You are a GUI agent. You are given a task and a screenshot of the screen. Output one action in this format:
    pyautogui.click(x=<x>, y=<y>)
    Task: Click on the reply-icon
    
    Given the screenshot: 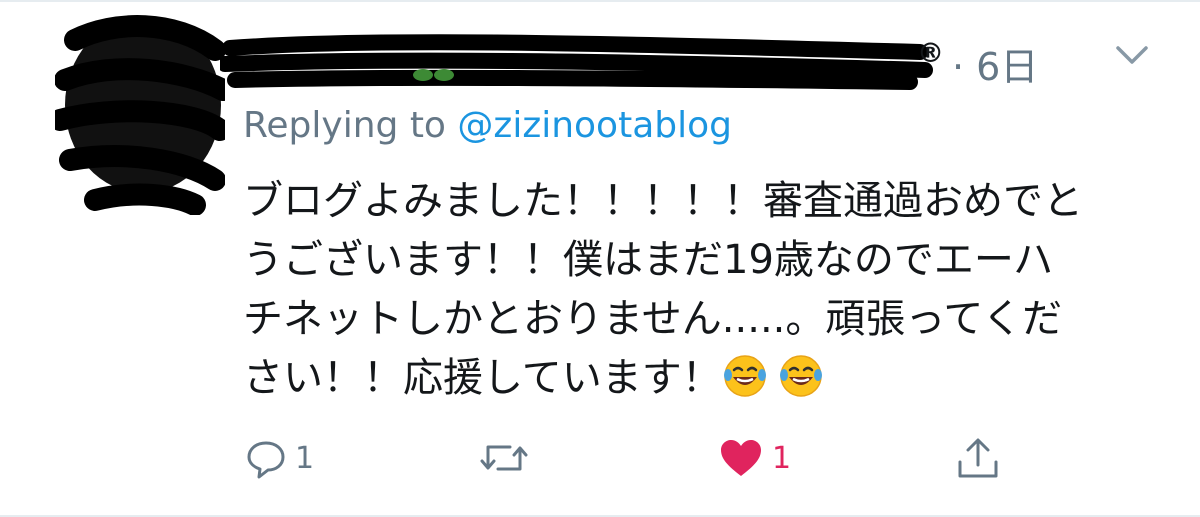 What is the action you would take?
    pyautogui.click(x=266, y=460)
    